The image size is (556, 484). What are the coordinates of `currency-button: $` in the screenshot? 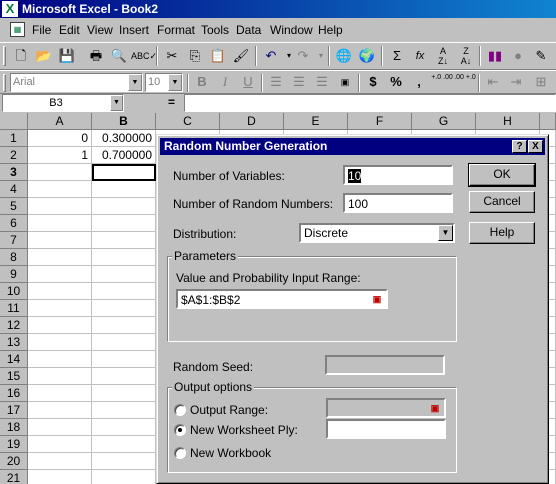 It's located at (373, 82).